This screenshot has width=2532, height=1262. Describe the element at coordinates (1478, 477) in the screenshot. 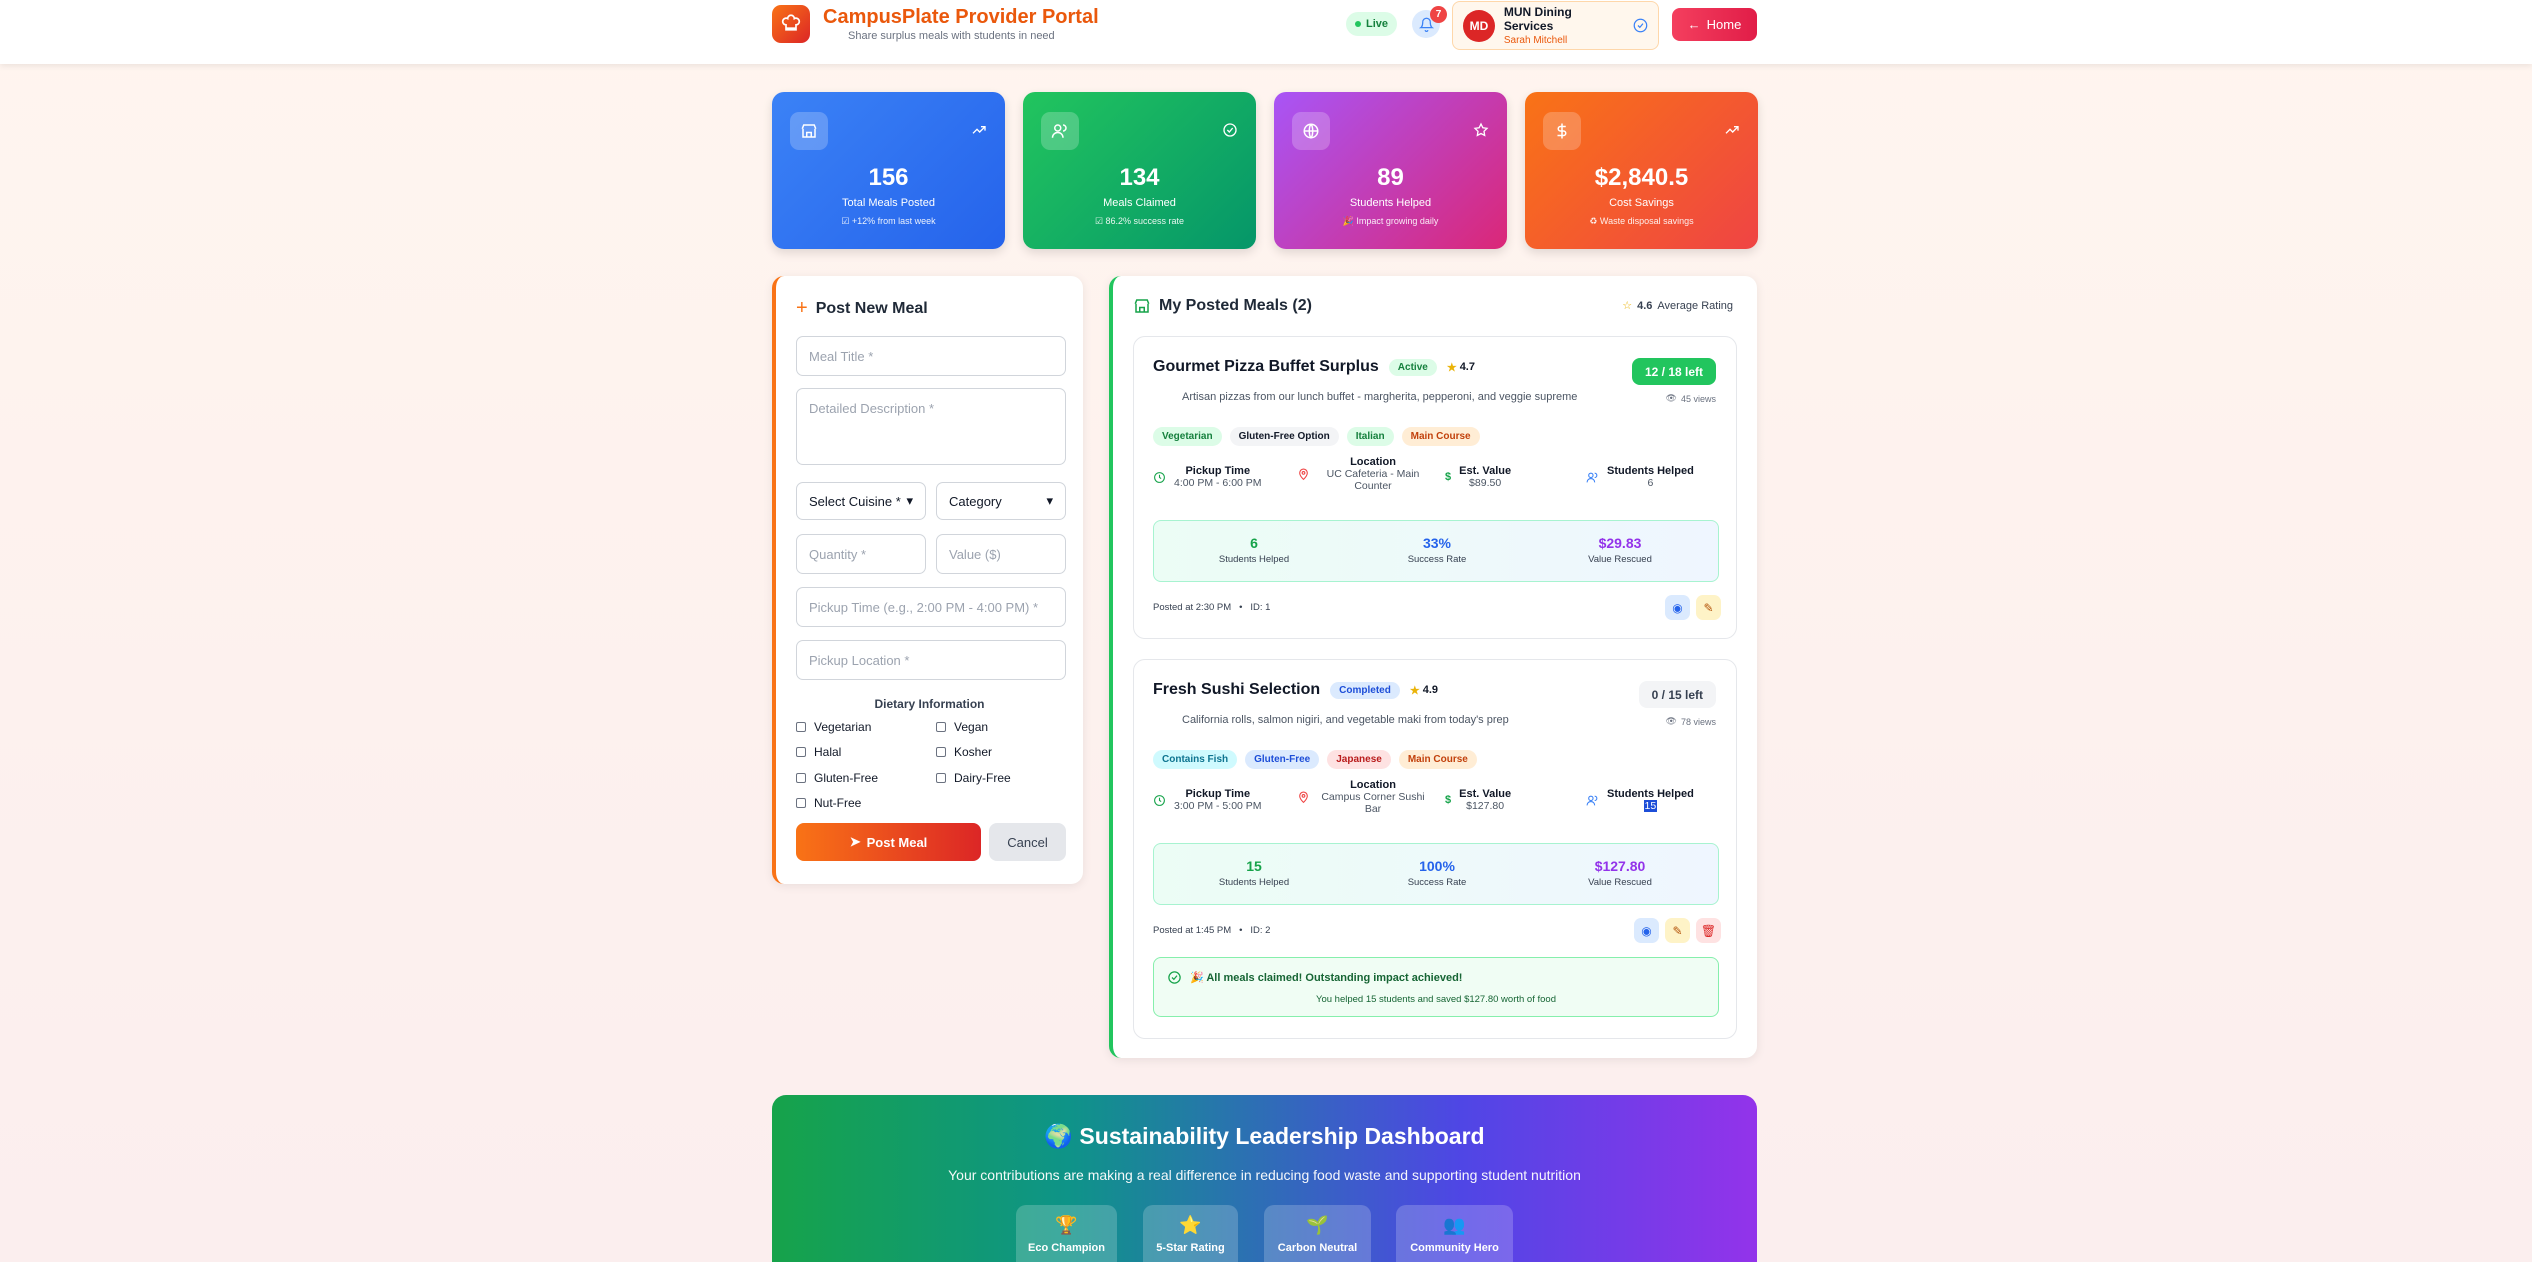

I see `value-info: $ Est. Value $89.50` at that location.